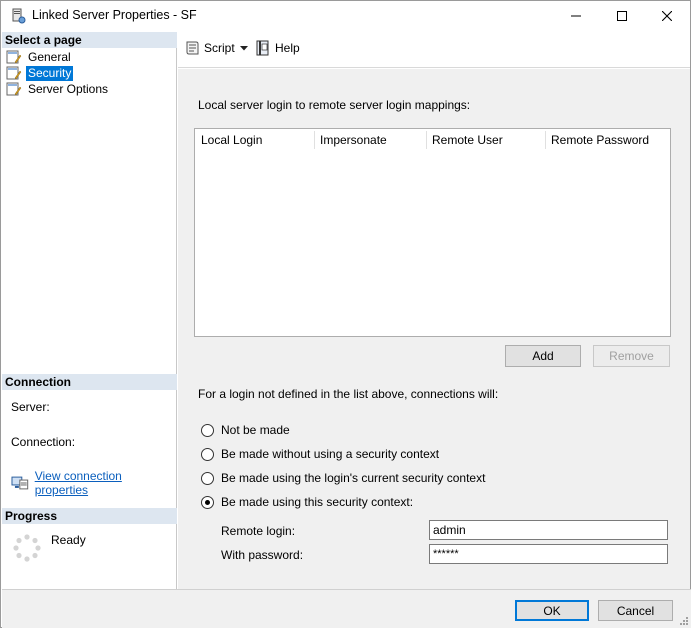 Image resolution: width=691 pixels, height=628 pixels. Describe the element at coordinates (543, 356) in the screenshot. I see `add-button: Add` at that location.